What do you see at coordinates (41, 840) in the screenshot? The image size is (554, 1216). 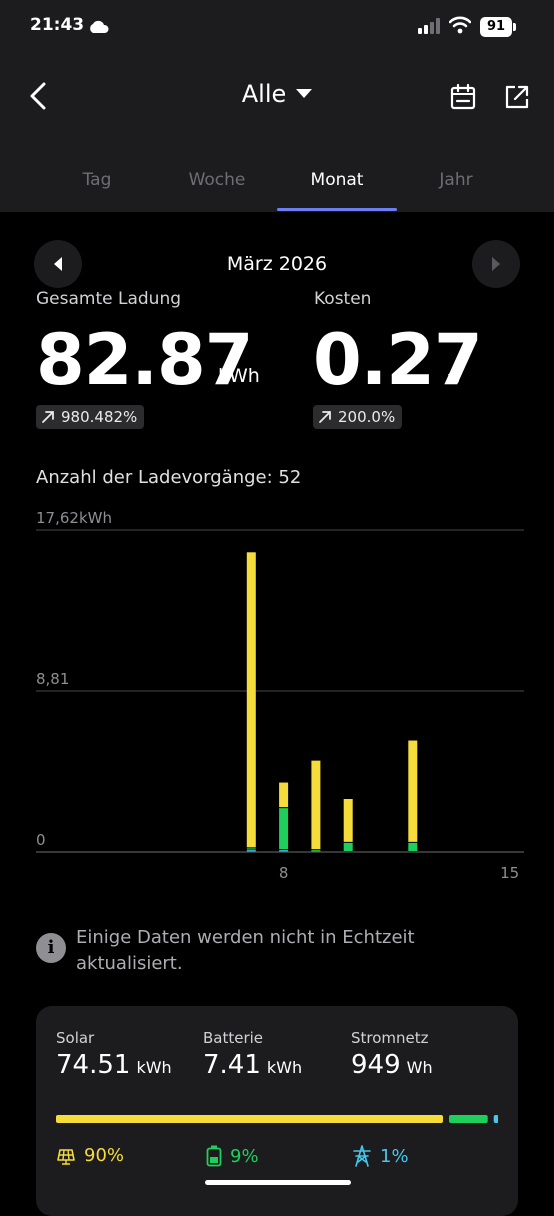 I see `y-tick-label: 0` at bounding box center [41, 840].